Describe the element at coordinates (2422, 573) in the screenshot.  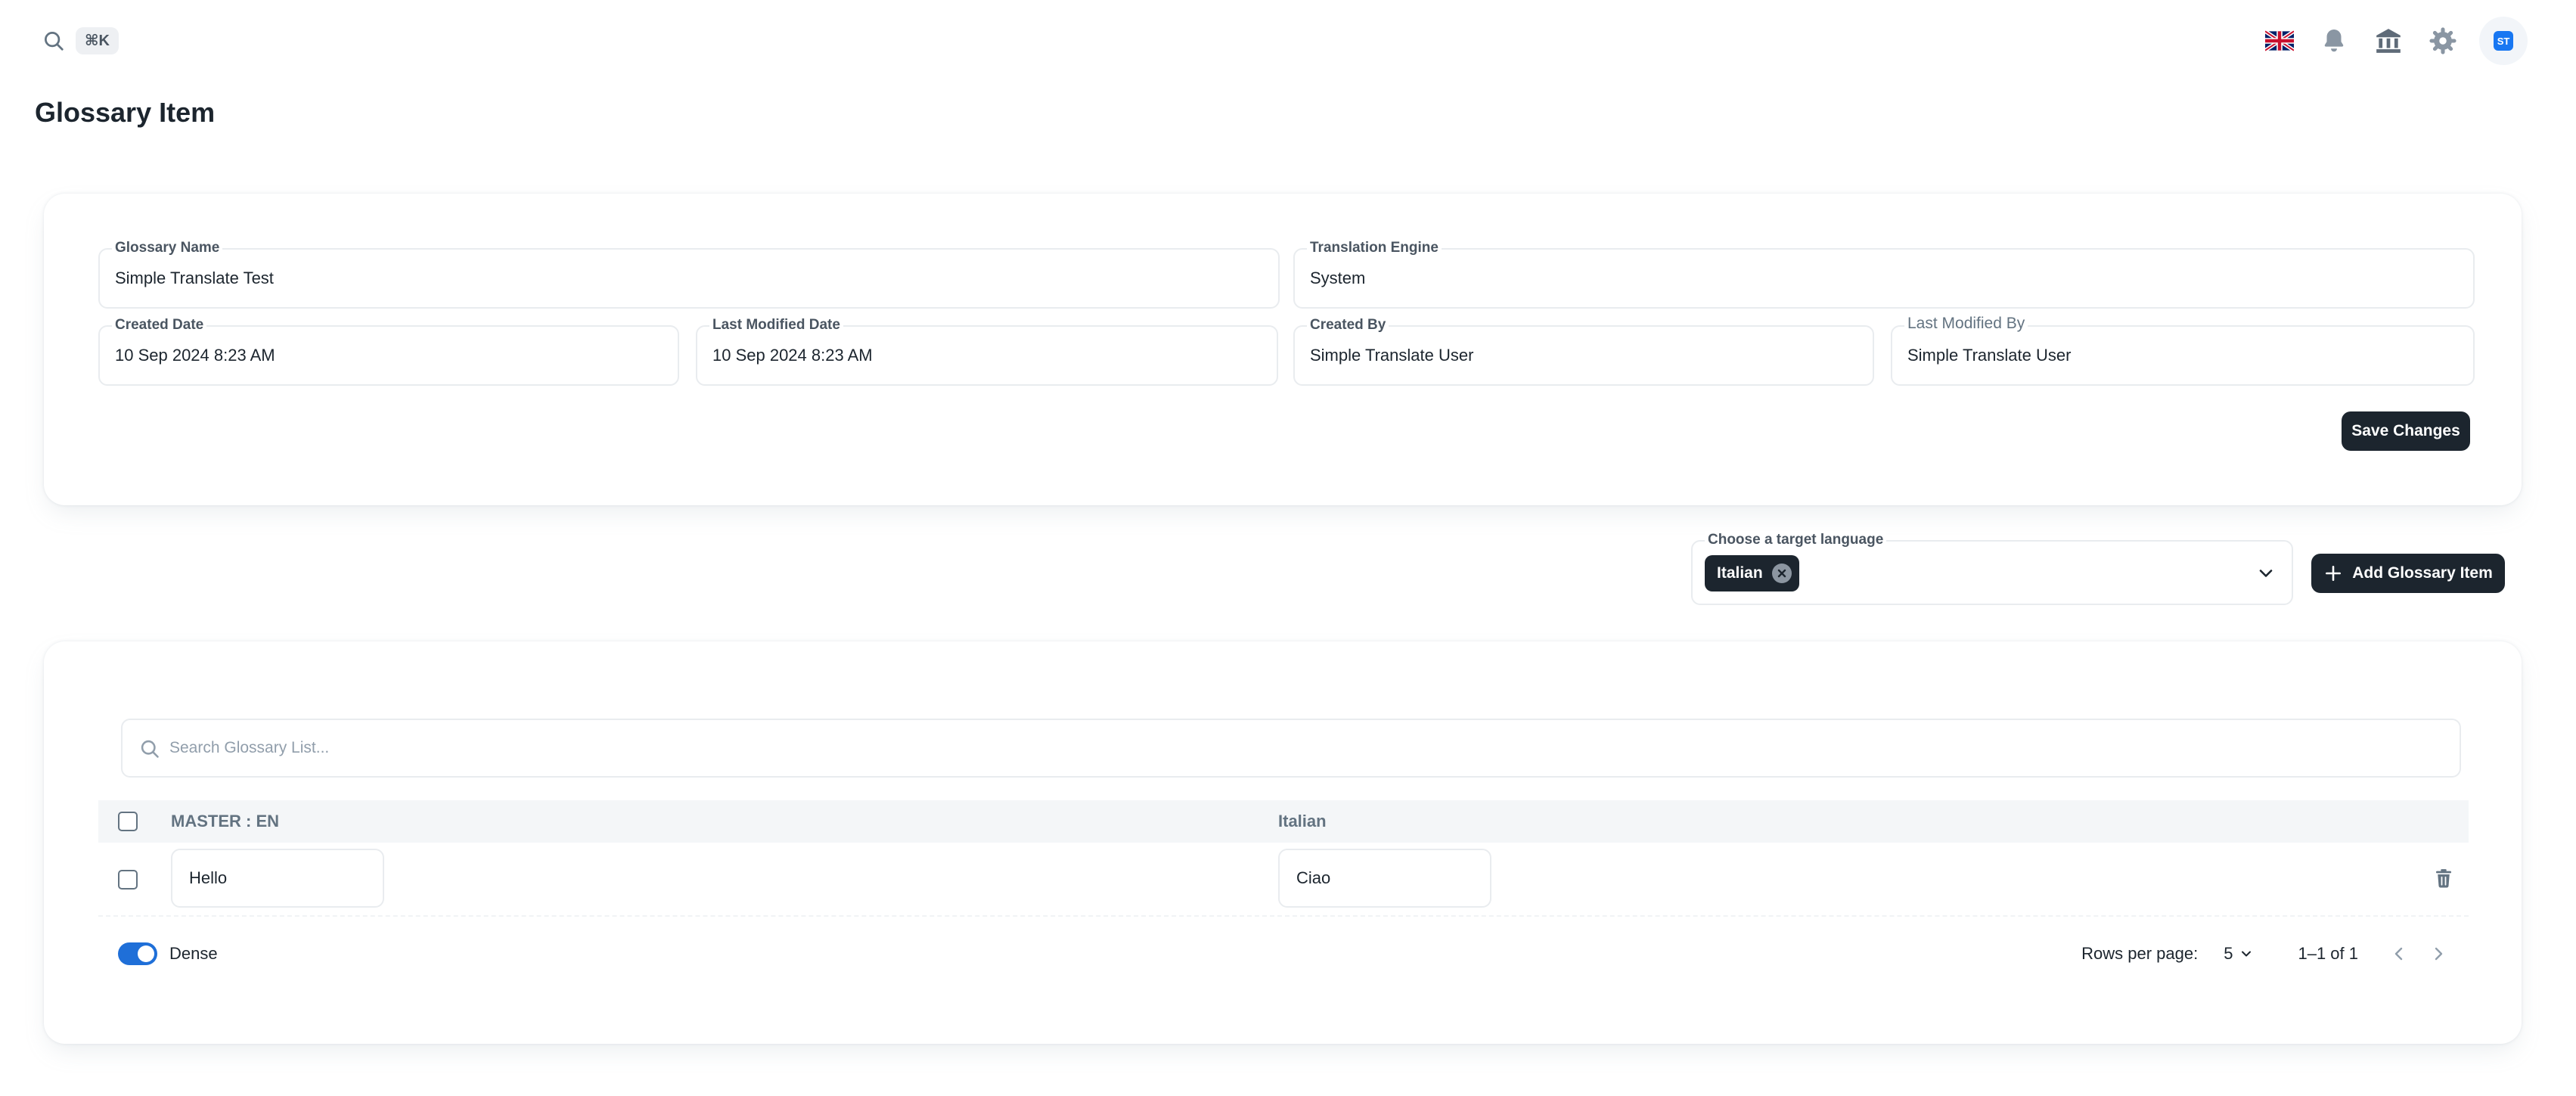
I see `add-glossary-item-label: Add Glossary Item` at that location.